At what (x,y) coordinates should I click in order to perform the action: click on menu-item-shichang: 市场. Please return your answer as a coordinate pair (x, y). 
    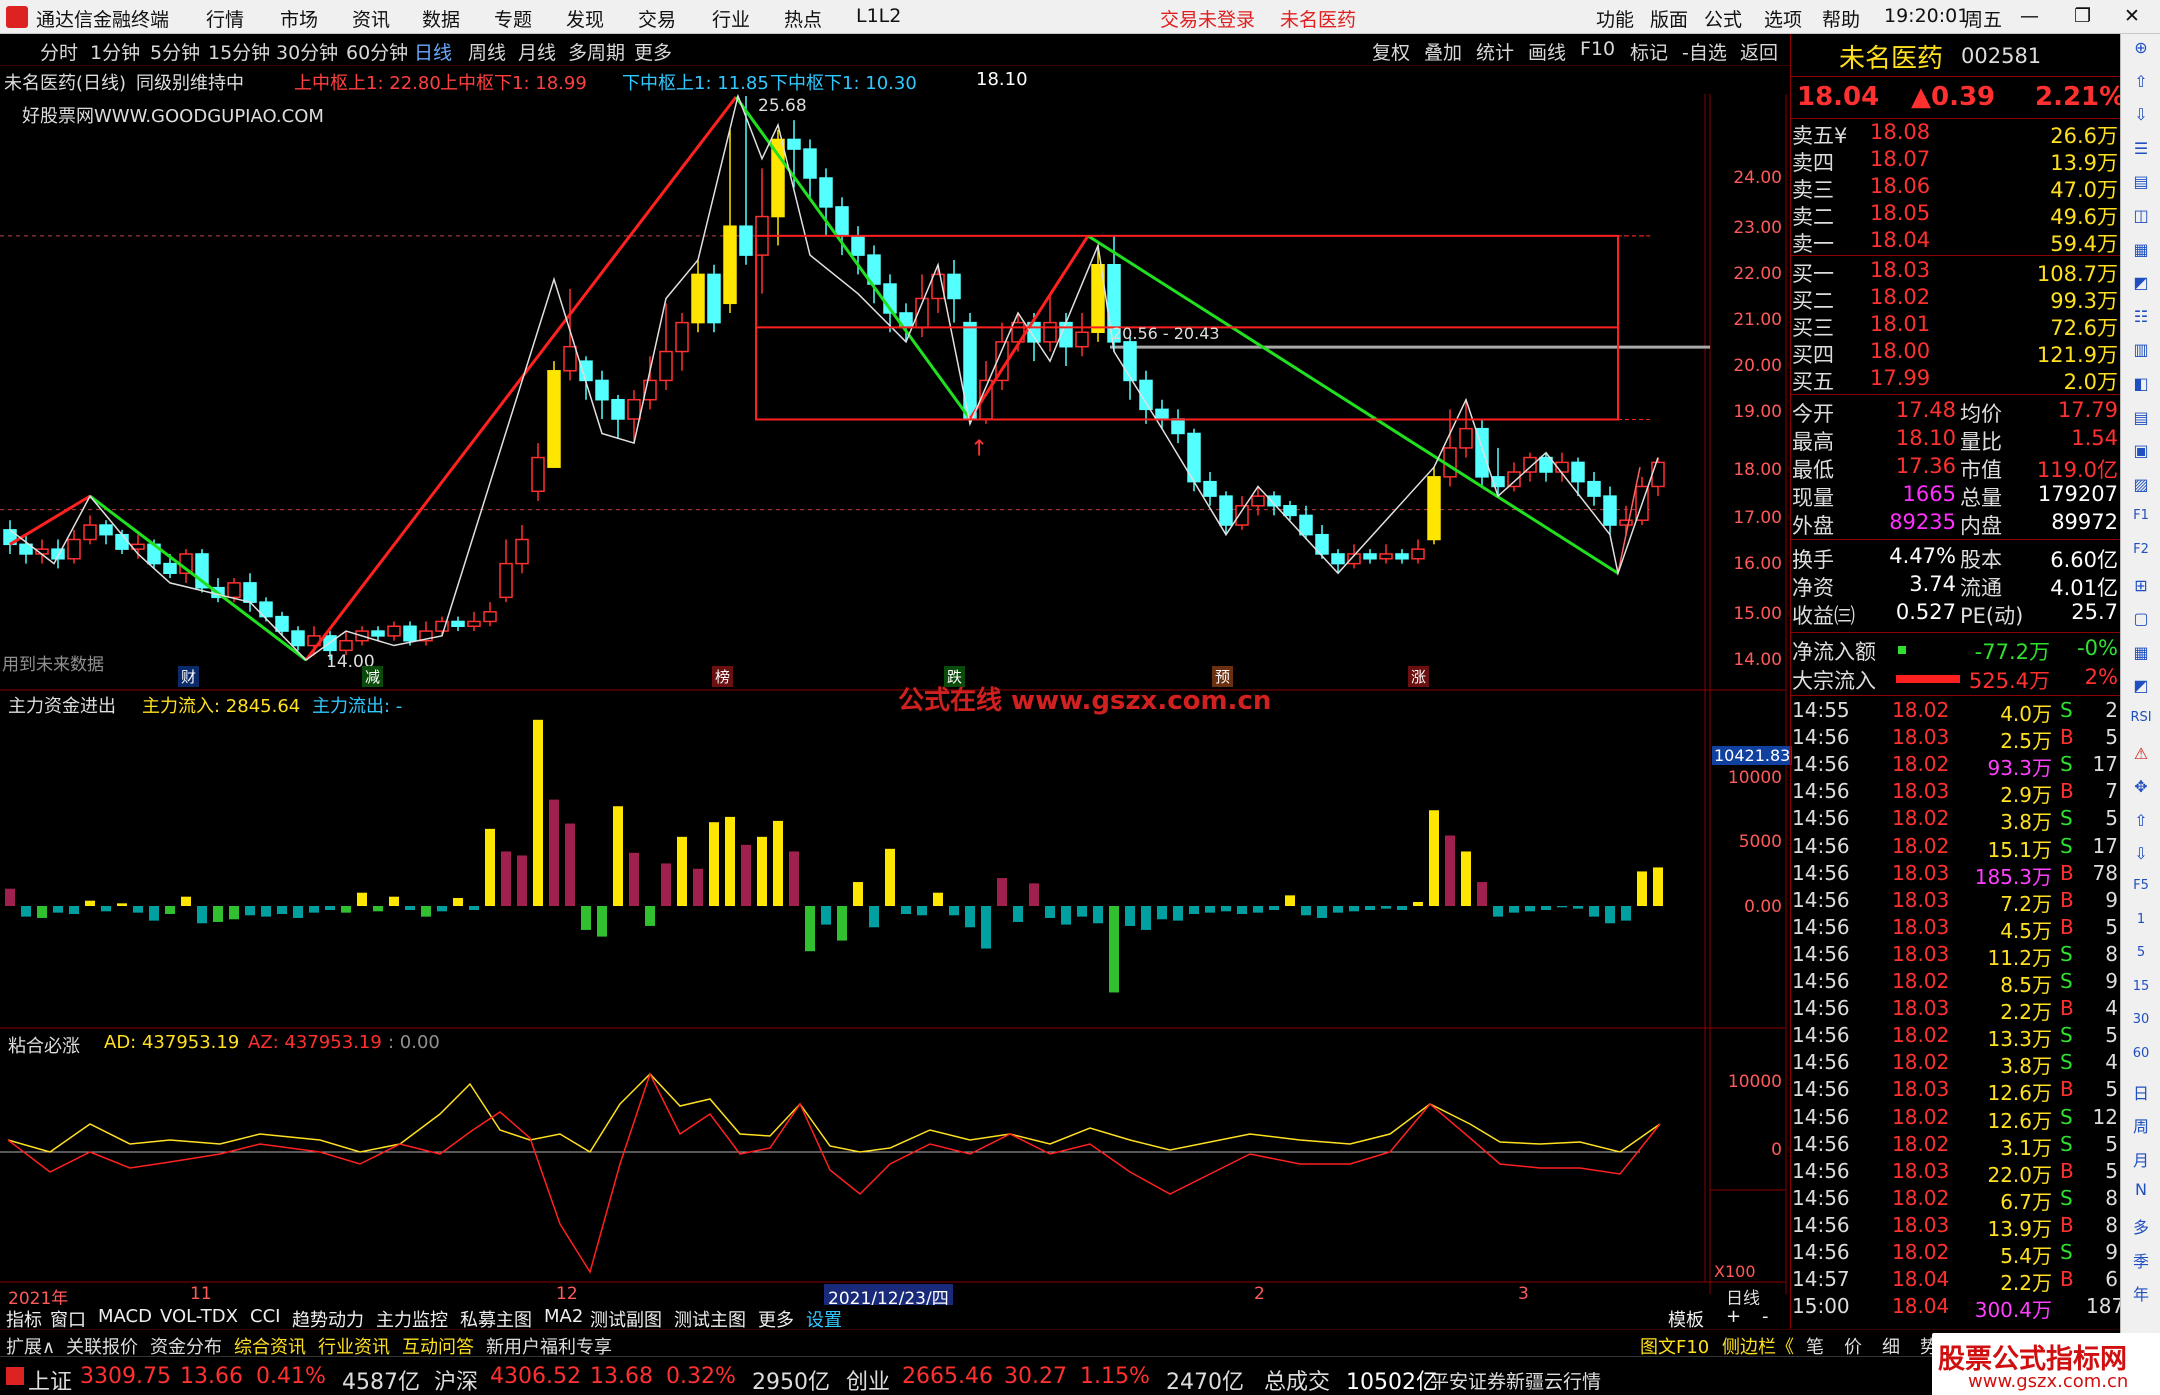
    Looking at the image, I should click on (299, 18).